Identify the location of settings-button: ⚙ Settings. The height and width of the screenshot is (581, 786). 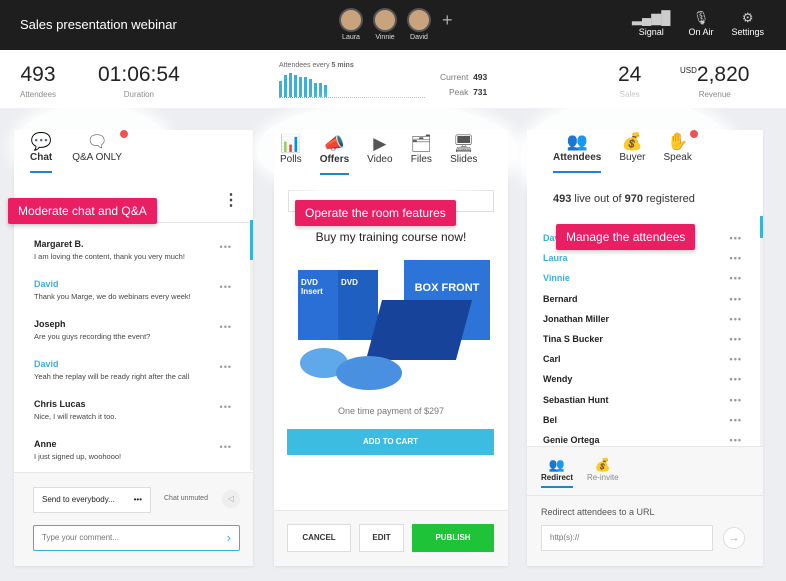
(747, 23).